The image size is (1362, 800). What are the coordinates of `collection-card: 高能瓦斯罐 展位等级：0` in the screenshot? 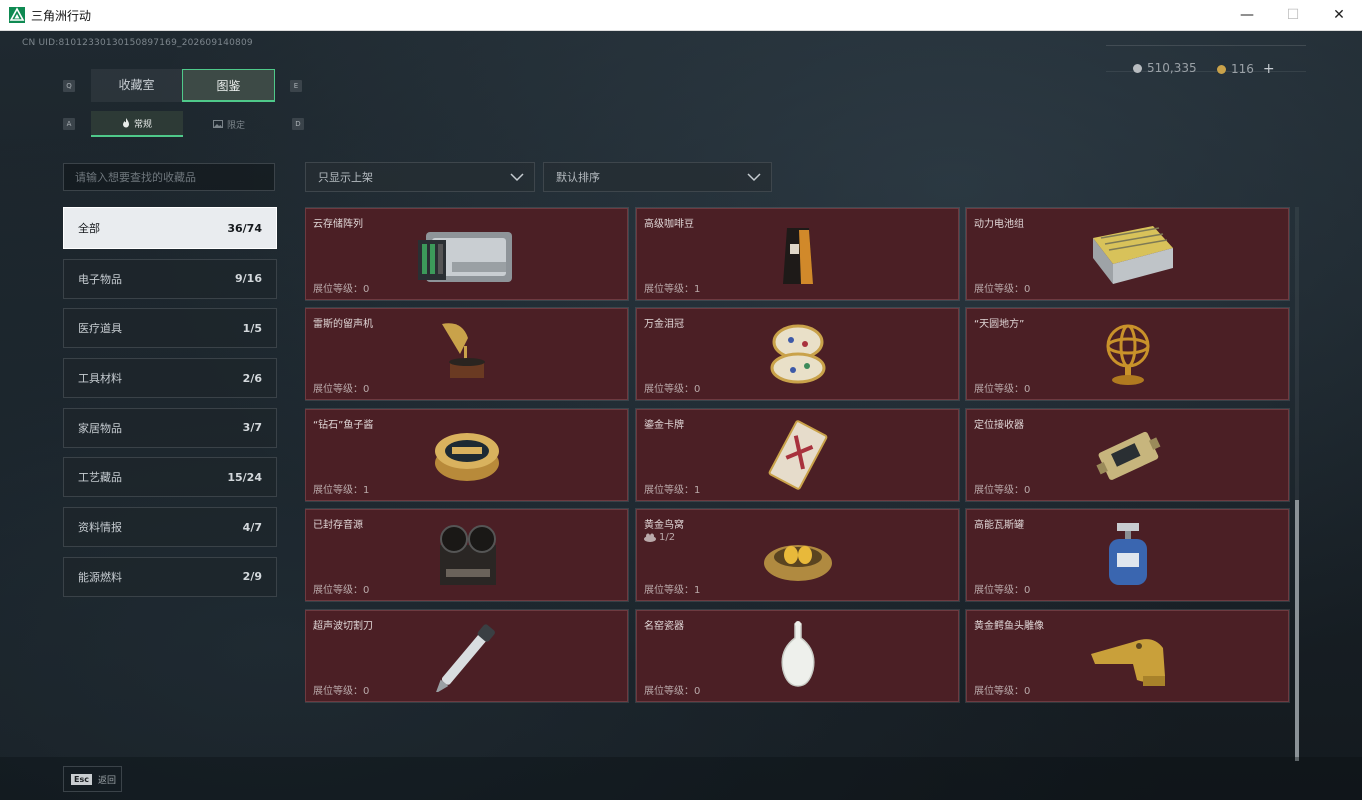 It's located at (1127, 555).